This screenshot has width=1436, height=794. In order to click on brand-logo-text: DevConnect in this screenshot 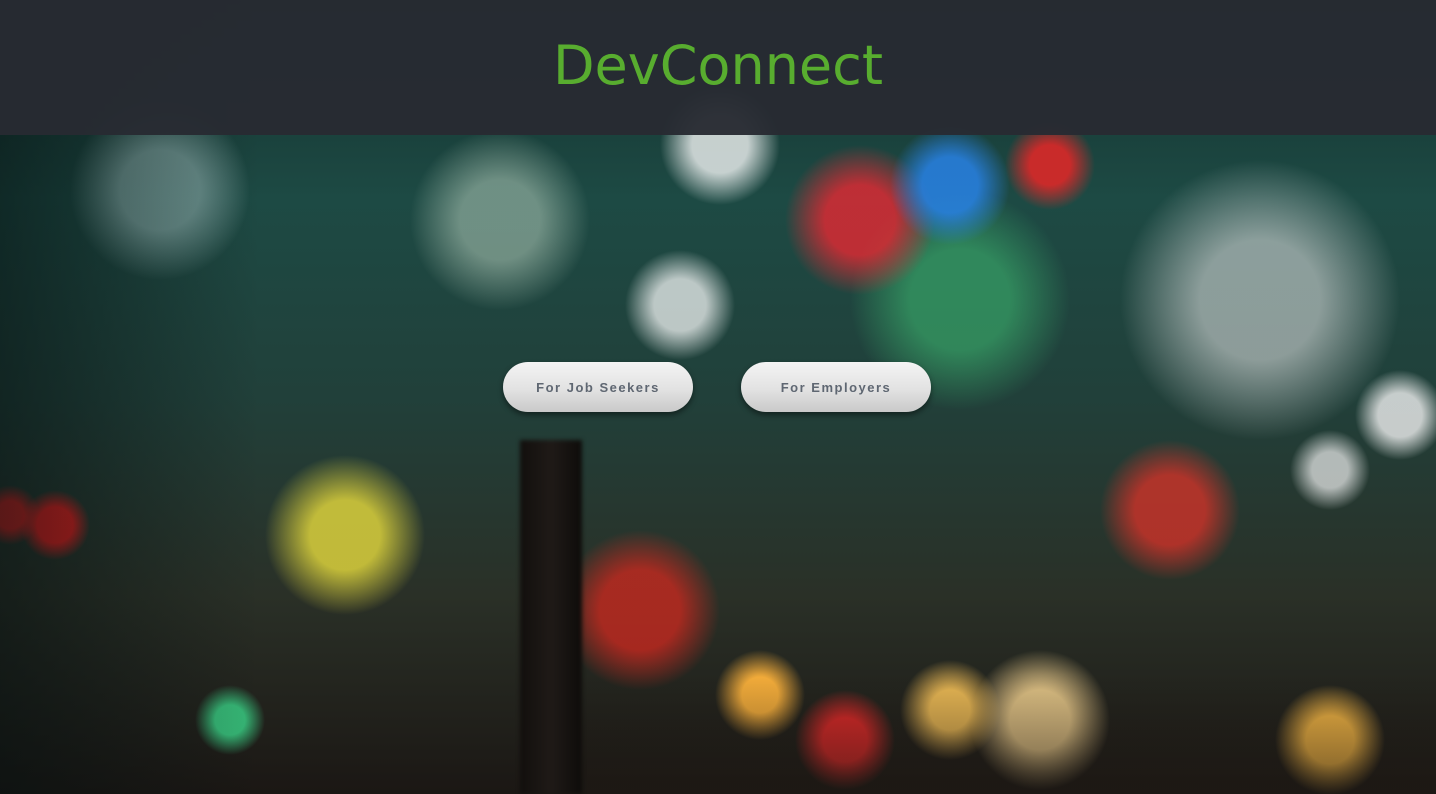, I will do `click(718, 65)`.